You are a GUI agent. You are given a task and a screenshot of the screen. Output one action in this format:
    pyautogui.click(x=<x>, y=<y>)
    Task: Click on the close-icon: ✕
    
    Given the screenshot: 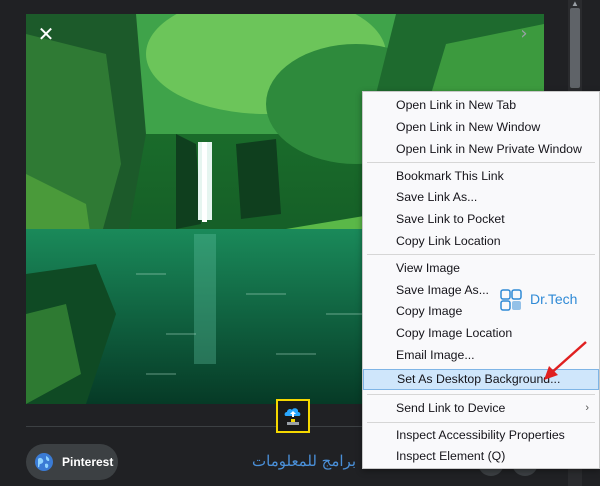 What is the action you would take?
    pyautogui.click(x=46, y=34)
    